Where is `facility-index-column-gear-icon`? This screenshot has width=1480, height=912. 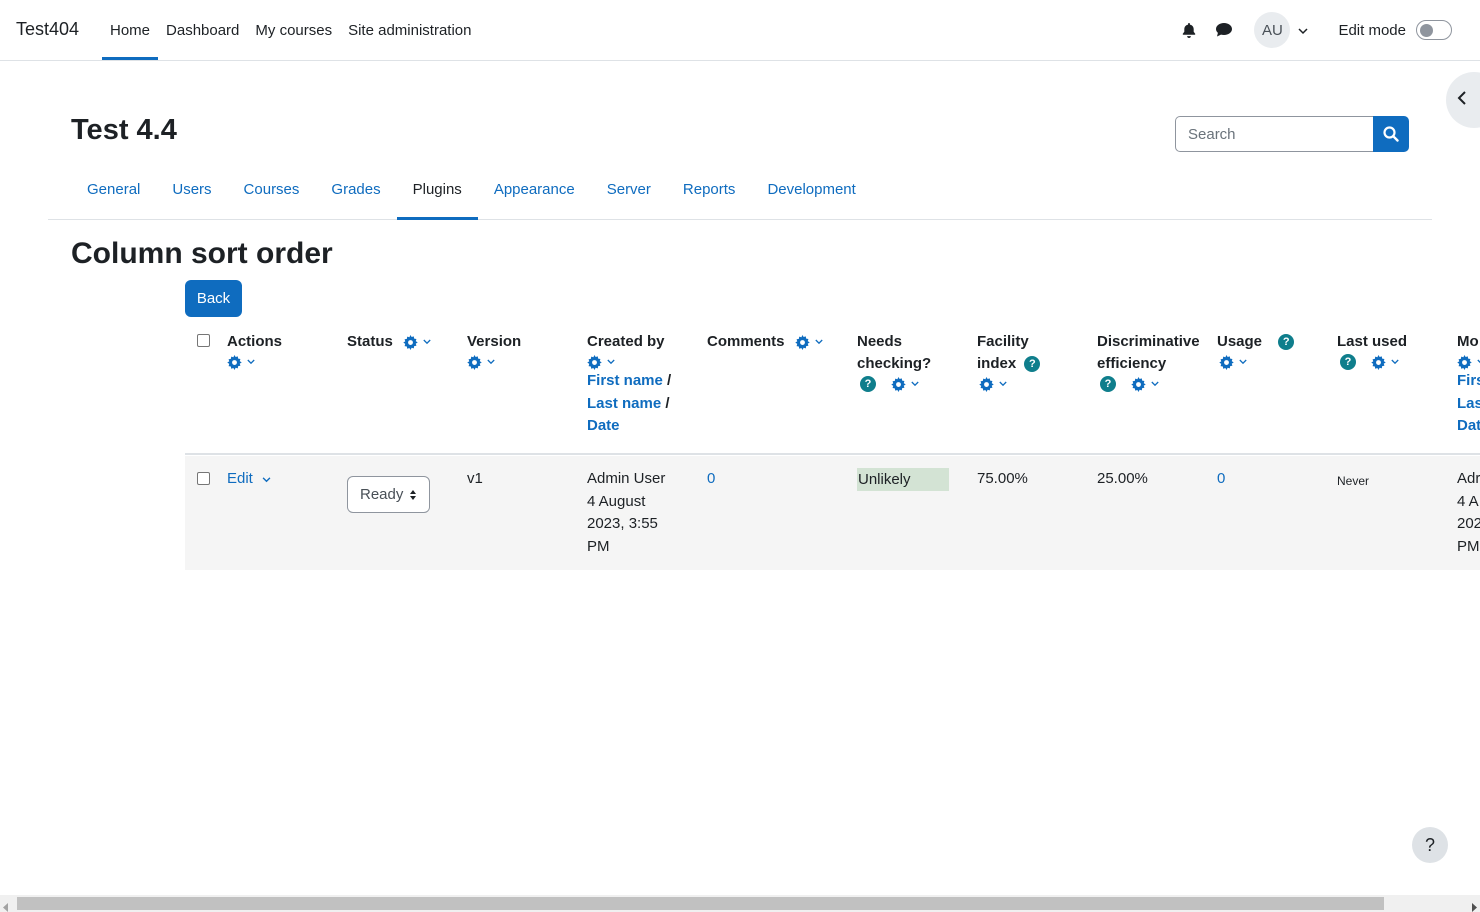 facility-index-column-gear-icon is located at coordinates (993, 384).